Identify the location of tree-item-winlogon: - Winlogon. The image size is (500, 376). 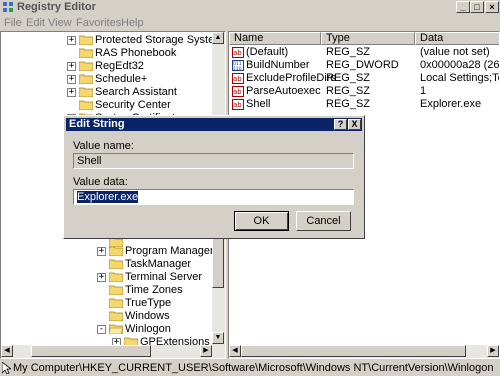
(106, 329).